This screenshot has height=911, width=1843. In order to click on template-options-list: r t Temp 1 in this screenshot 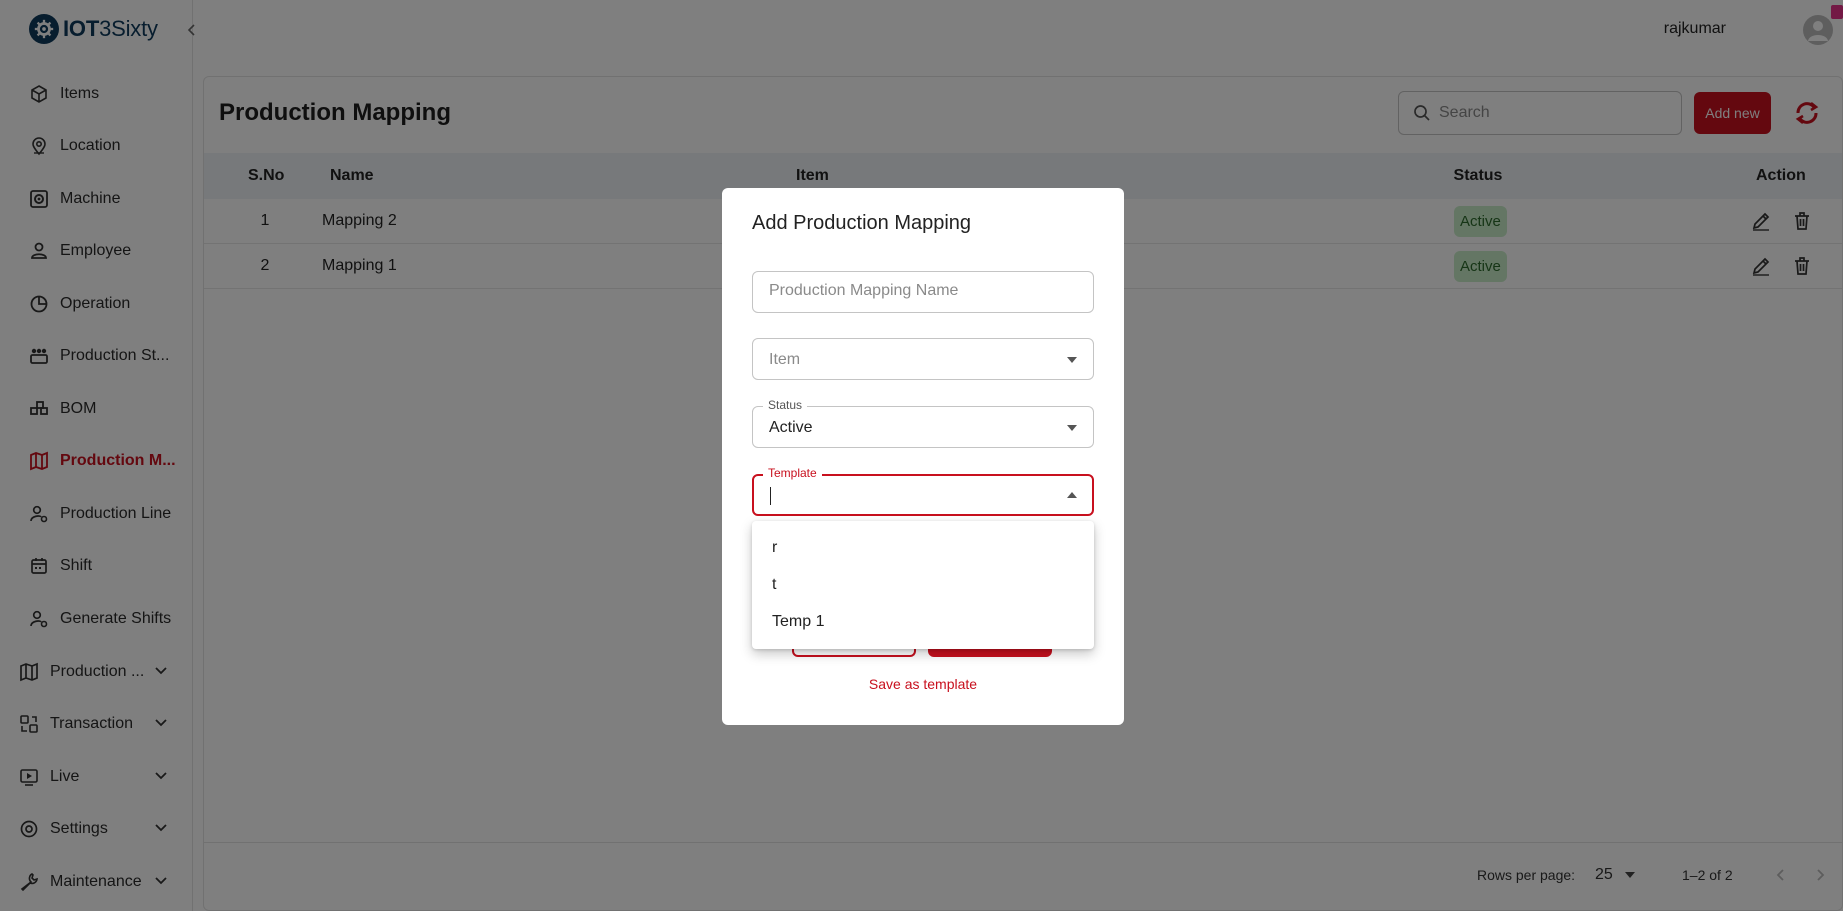, I will do `click(923, 585)`.